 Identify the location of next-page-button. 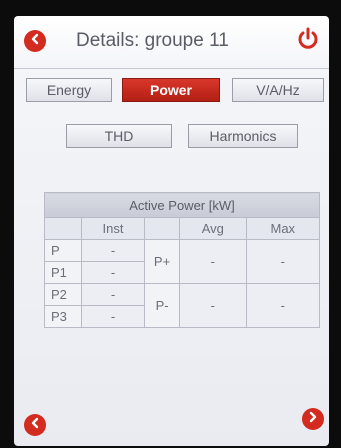
(313, 419).